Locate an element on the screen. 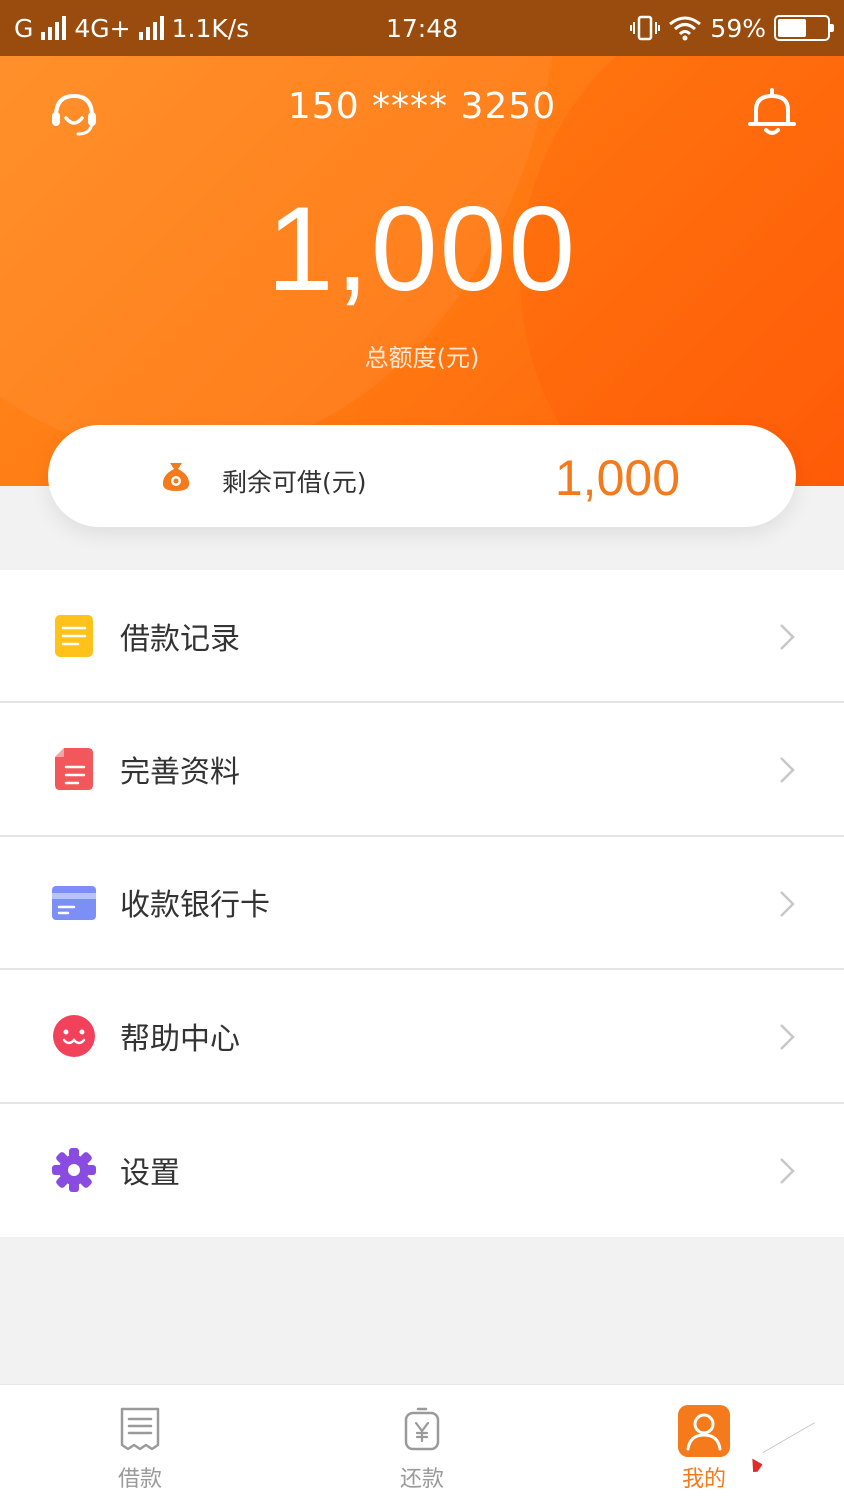  watermark-logo is located at coordinates (783, 1447).